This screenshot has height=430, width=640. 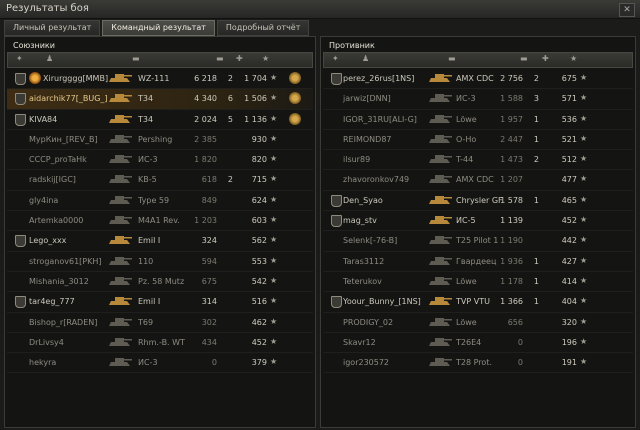 I want to click on player-row: Taras3112 Гвардеец 1 936 1 427 ★, so click(x=478, y=262).